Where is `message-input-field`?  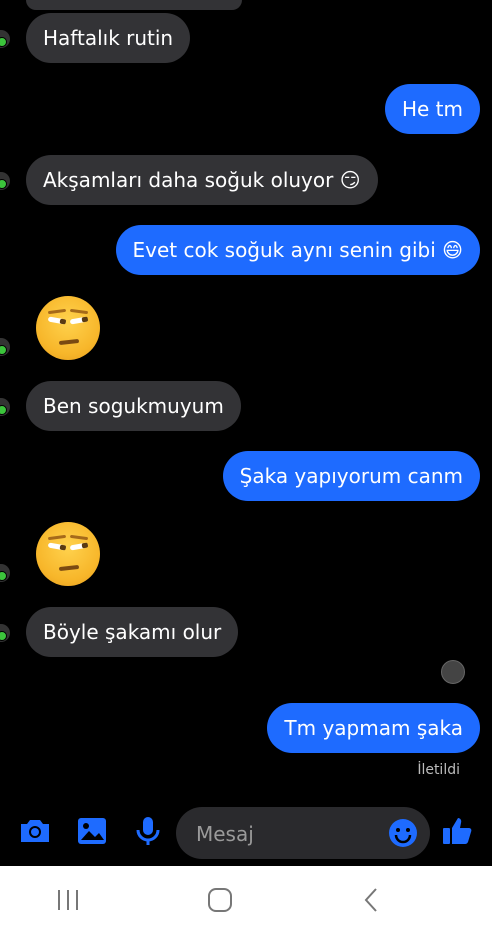 message-input-field is located at coordinates (303, 834).